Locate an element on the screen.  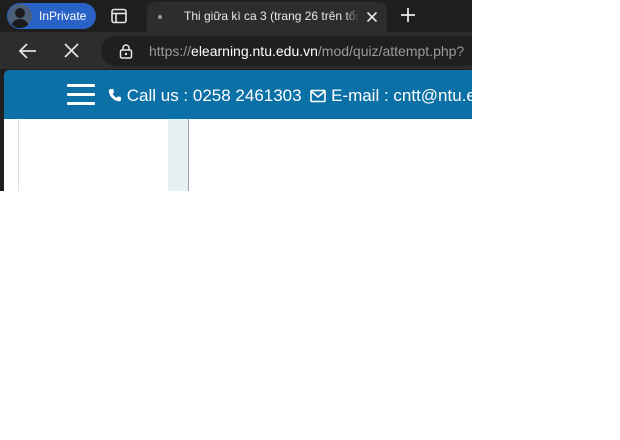
url-scheme: https:// is located at coordinates (170, 51).